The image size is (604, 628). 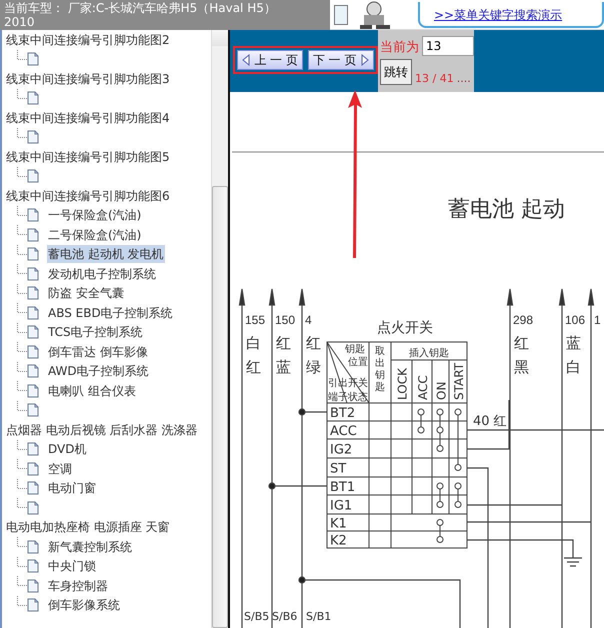 I want to click on previous-page-button: 上 一 页, so click(x=270, y=60).